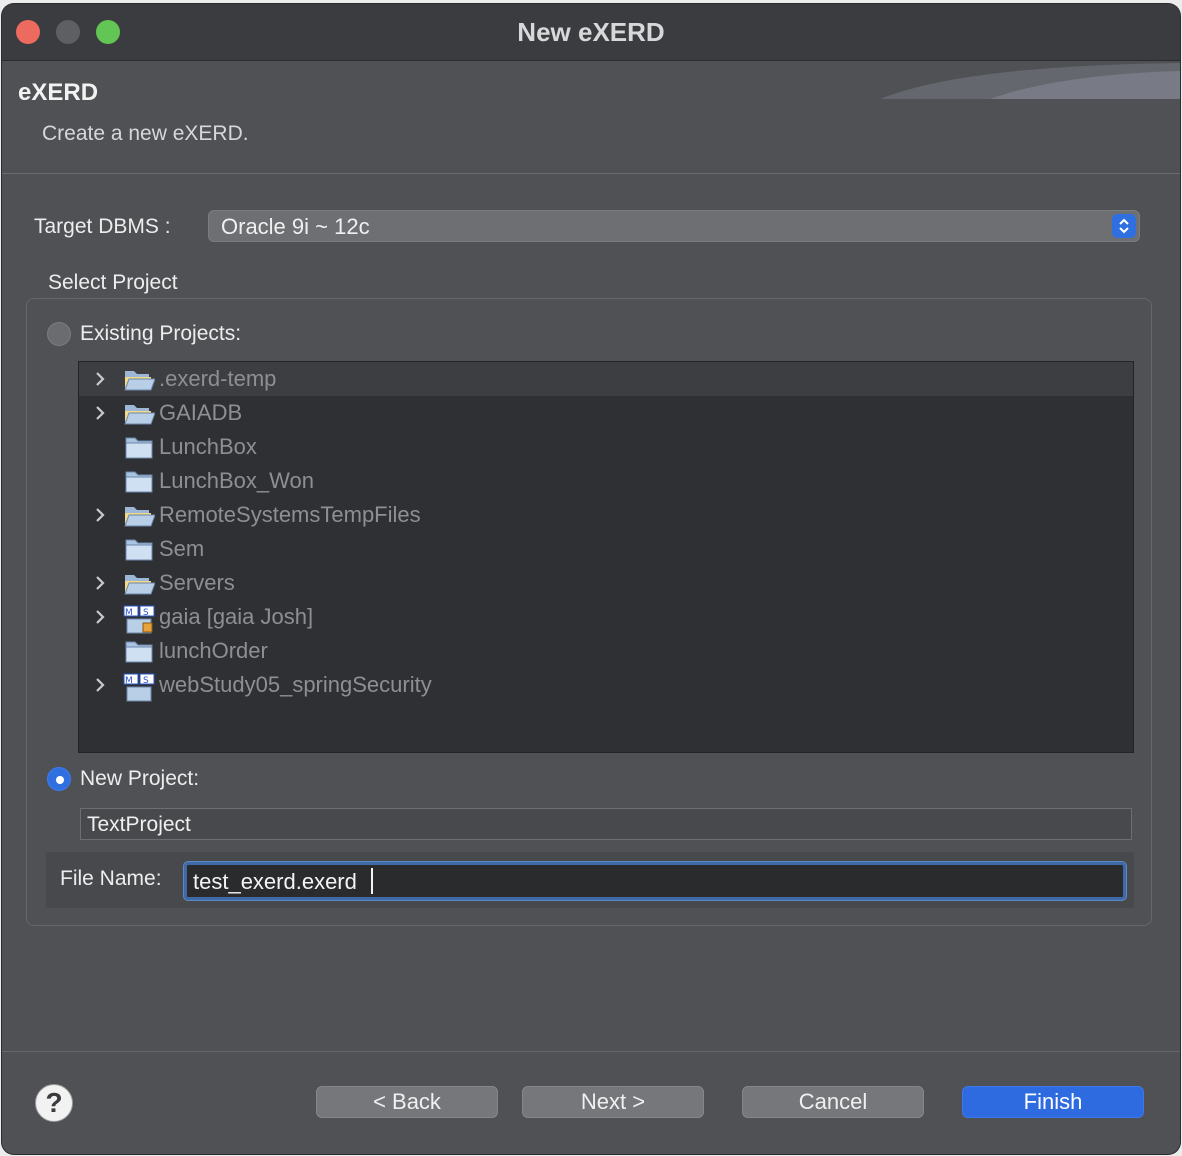 Image resolution: width=1182 pixels, height=1156 pixels. What do you see at coordinates (111, 878) in the screenshot?
I see `file-name-label: File Name:` at bounding box center [111, 878].